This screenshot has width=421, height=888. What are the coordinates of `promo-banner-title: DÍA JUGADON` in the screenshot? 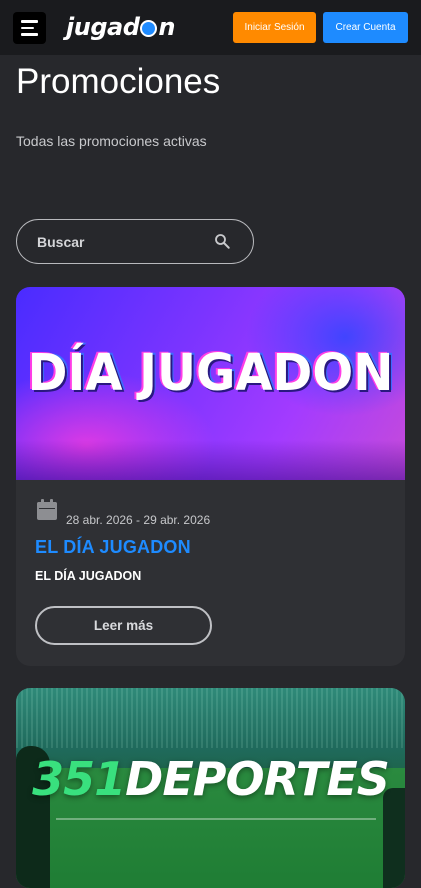 It's located at (210, 373).